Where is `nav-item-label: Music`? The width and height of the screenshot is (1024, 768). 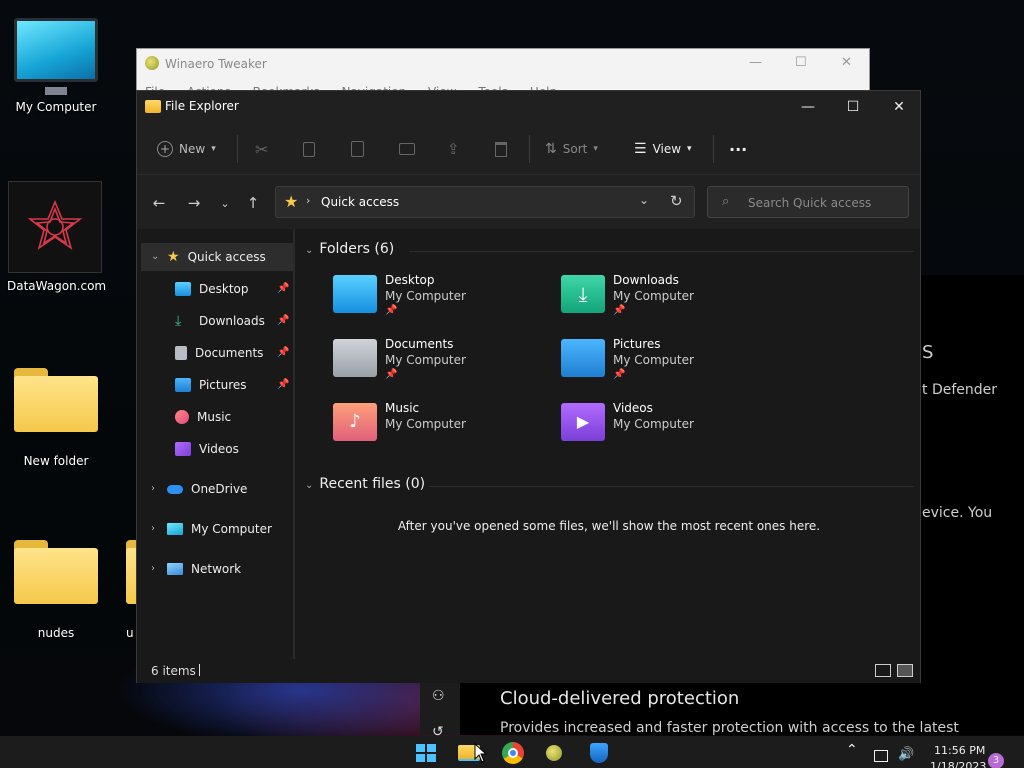
nav-item-label: Music is located at coordinates (214, 417).